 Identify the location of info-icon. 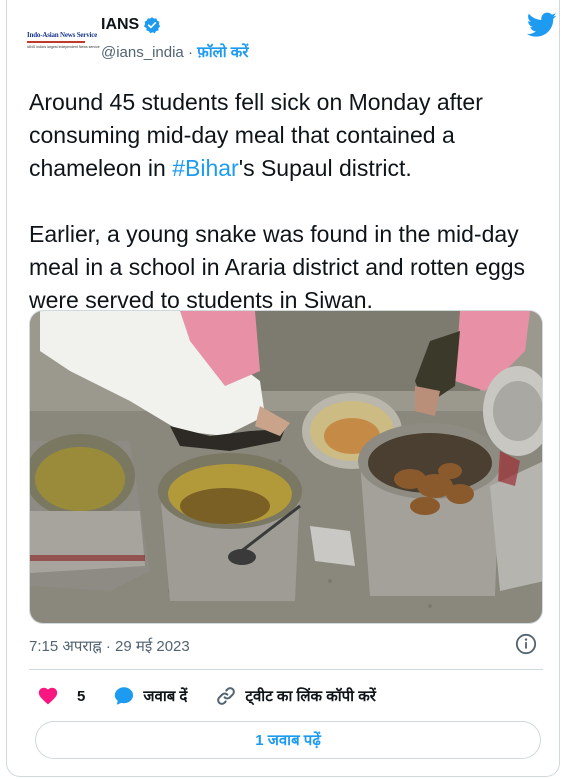
(526, 644).